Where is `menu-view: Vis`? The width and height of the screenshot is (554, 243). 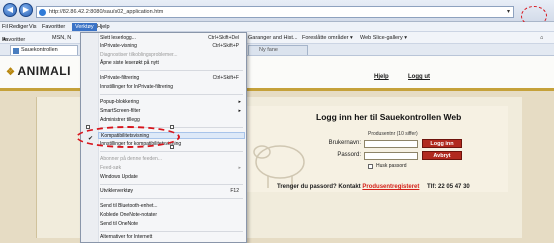
menu-view: Vis is located at coordinates (33, 27).